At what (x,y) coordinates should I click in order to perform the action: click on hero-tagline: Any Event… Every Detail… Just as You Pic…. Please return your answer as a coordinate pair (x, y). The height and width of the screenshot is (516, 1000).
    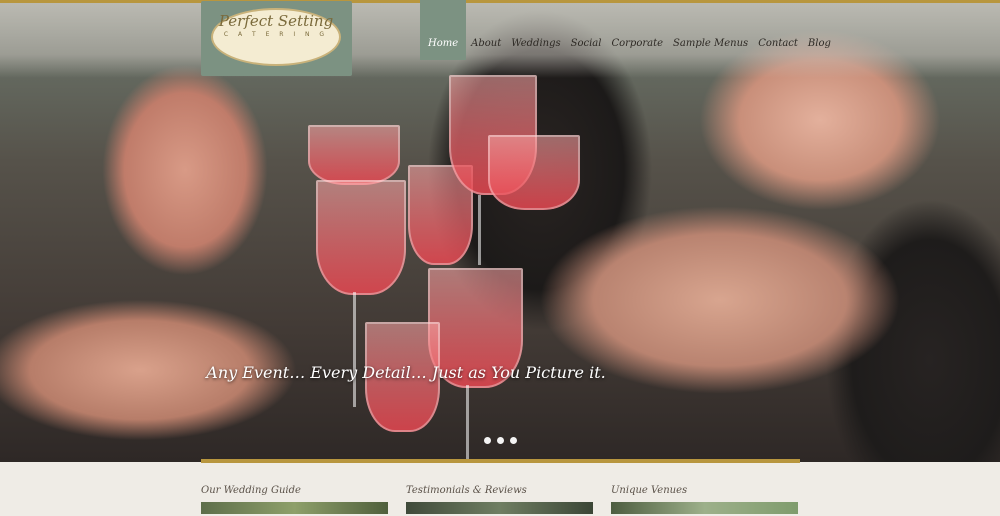
    Looking at the image, I should click on (406, 372).